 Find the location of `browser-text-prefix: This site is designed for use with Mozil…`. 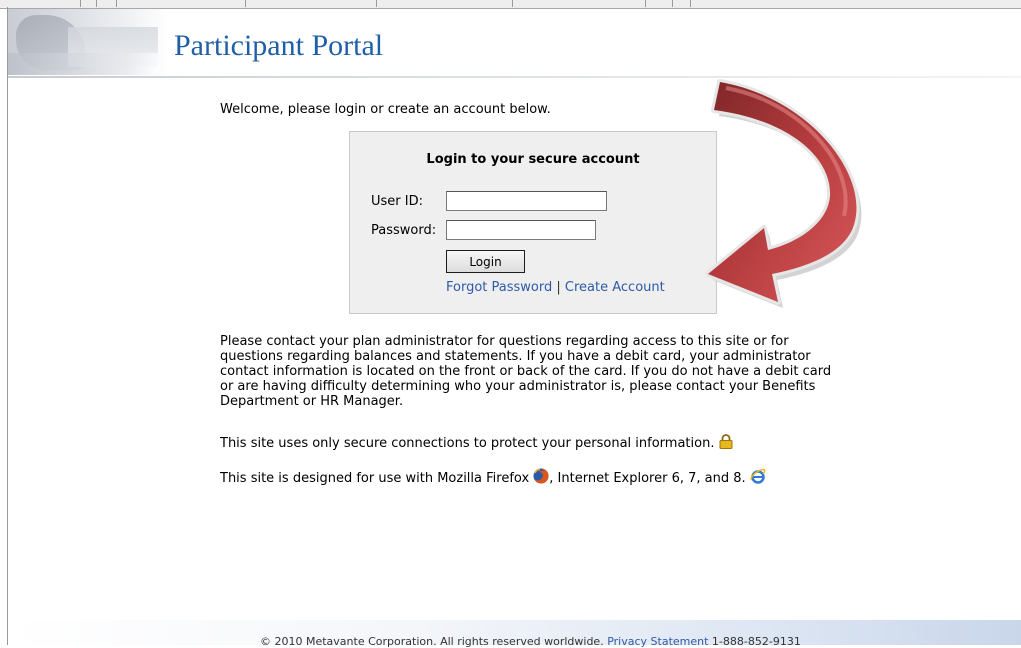

browser-text-prefix: This site is designed for use with Mozil… is located at coordinates (375, 478).